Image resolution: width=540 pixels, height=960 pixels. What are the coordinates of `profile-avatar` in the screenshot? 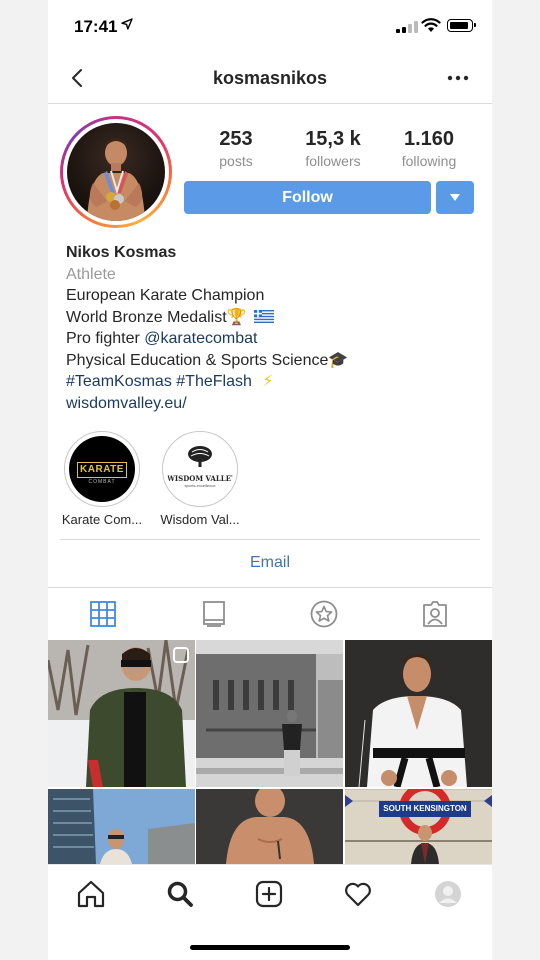 It's located at (116, 172).